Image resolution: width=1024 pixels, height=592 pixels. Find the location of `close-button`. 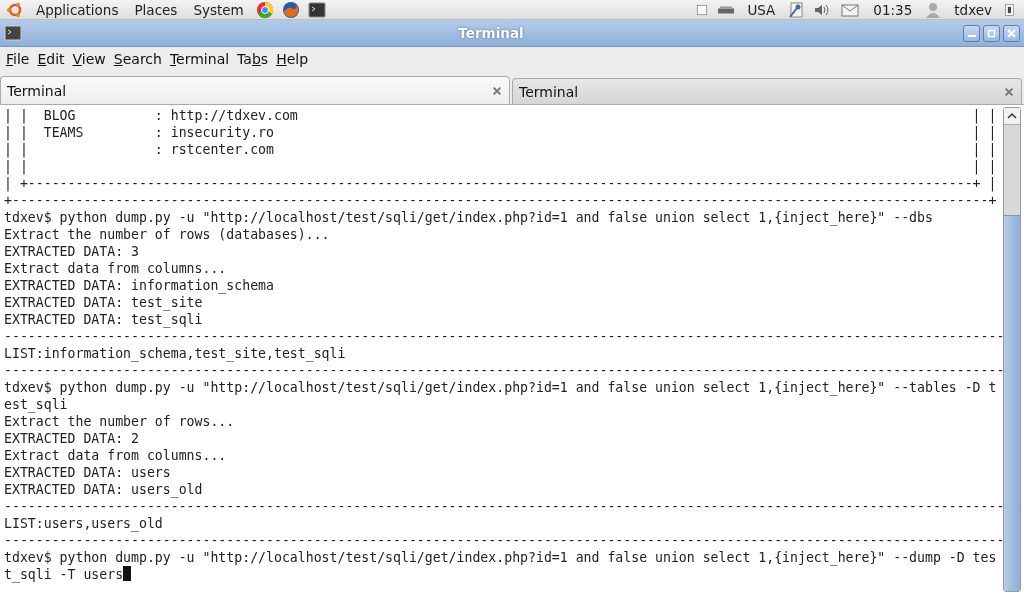

close-button is located at coordinates (1011, 33).